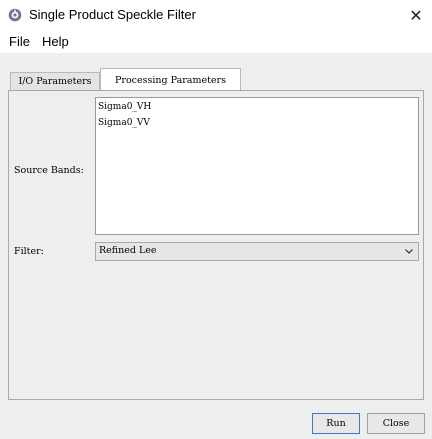 This screenshot has height=439, width=432. What do you see at coordinates (216, 42) in the screenshot?
I see `menu-bar: File Help` at bounding box center [216, 42].